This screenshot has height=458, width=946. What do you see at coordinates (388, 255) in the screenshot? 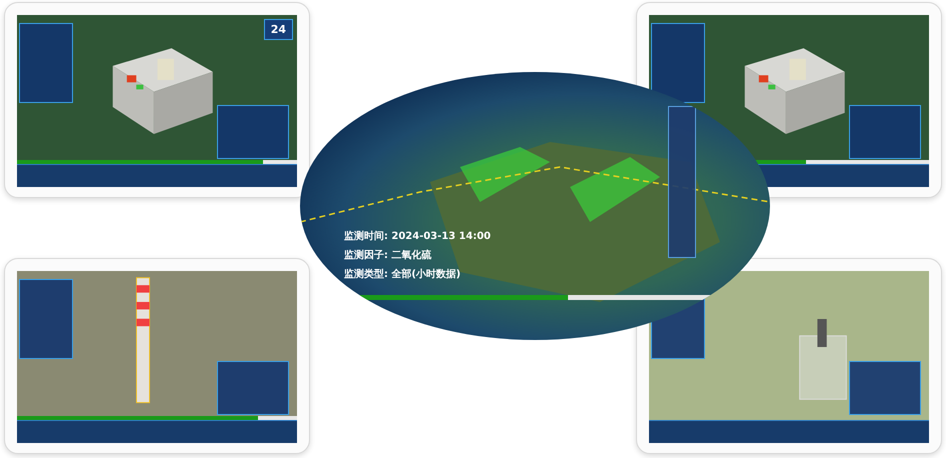
I see `info-text: 监测因子: 二氧化硫` at bounding box center [388, 255].